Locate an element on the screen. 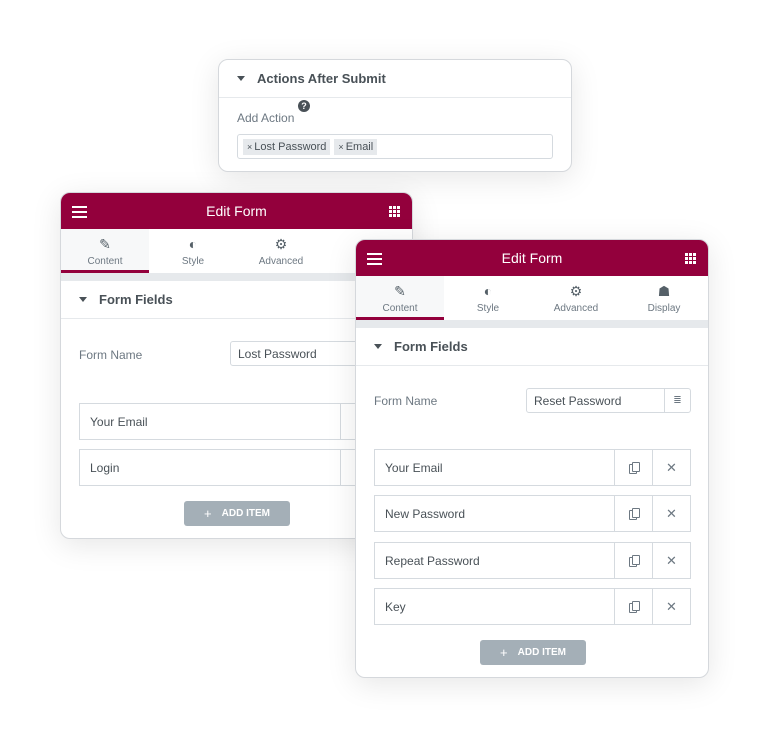 This screenshot has width=768, height=737. item-label: Login is located at coordinates (105, 467).